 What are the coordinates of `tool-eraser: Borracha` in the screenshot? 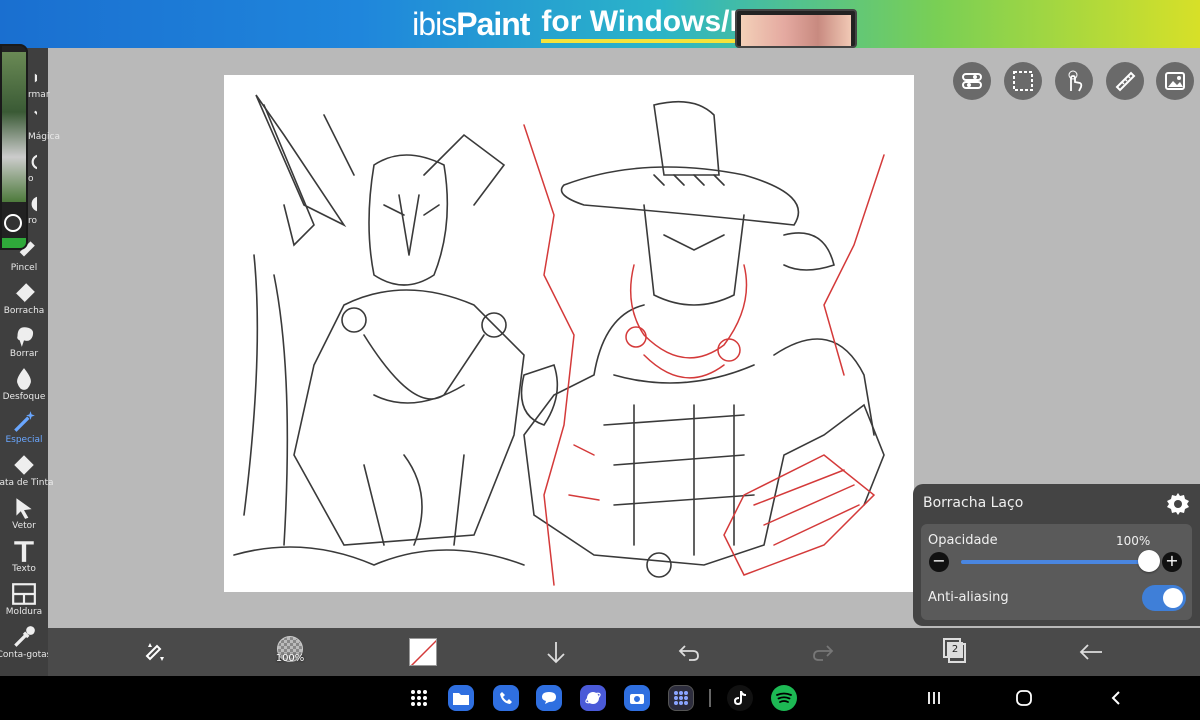 It's located at (24, 298).